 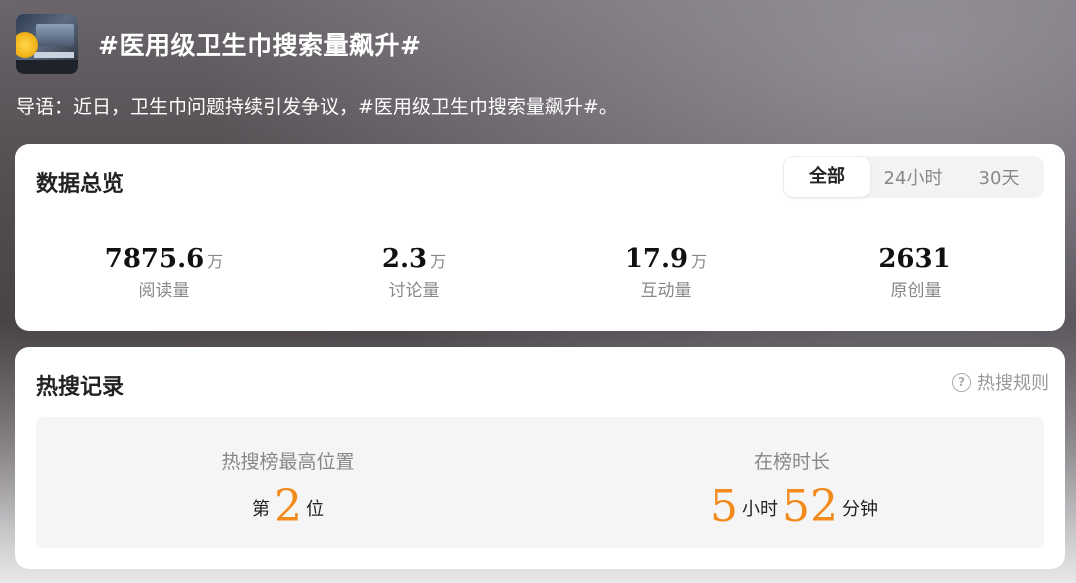 I want to click on highest-position-block: 热搜榜最高位置 第2 位, so click(x=288, y=482).